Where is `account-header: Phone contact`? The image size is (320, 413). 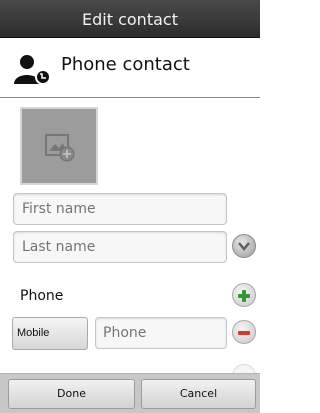 account-header: Phone contact is located at coordinates (130, 68).